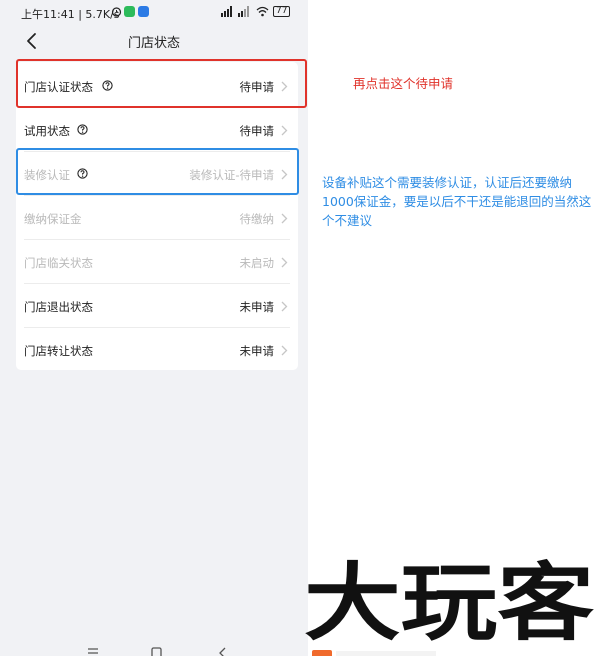  Describe the element at coordinates (322, 653) in the screenshot. I see `taskbar-chip` at that location.